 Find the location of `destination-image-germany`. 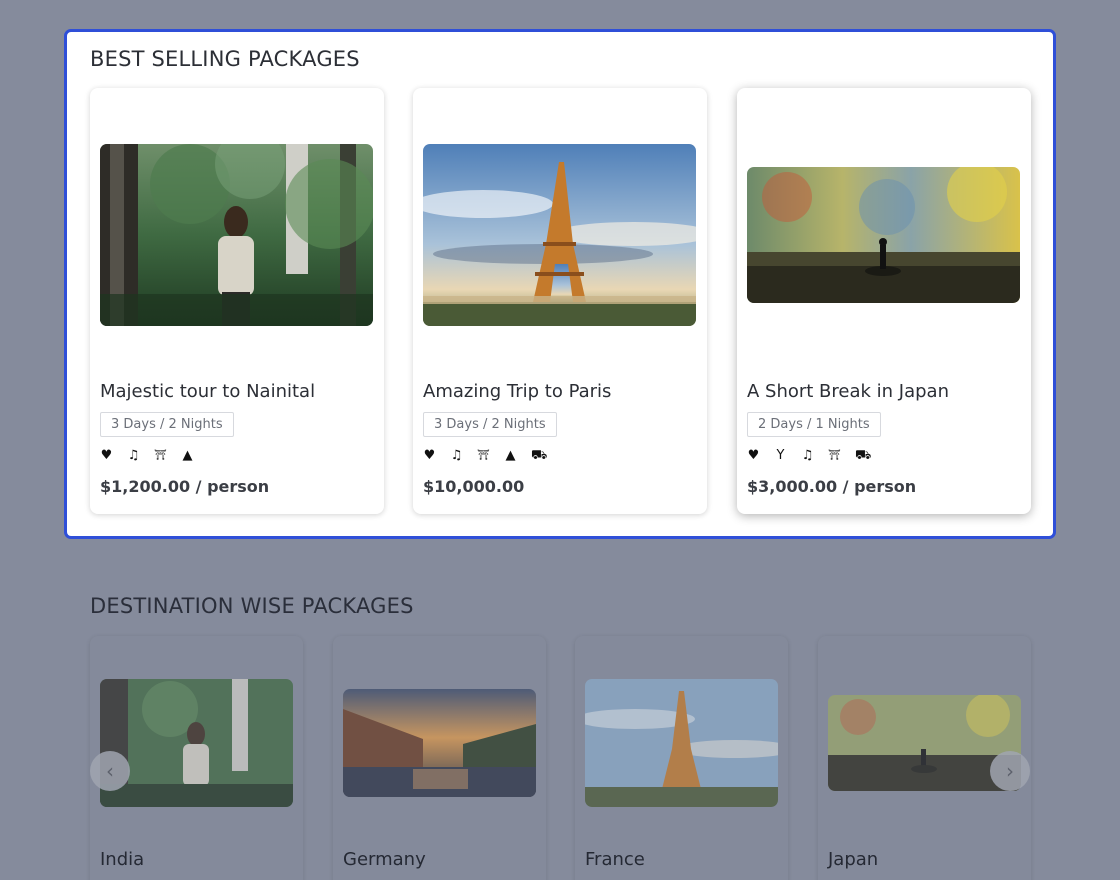

destination-image-germany is located at coordinates (439, 743).